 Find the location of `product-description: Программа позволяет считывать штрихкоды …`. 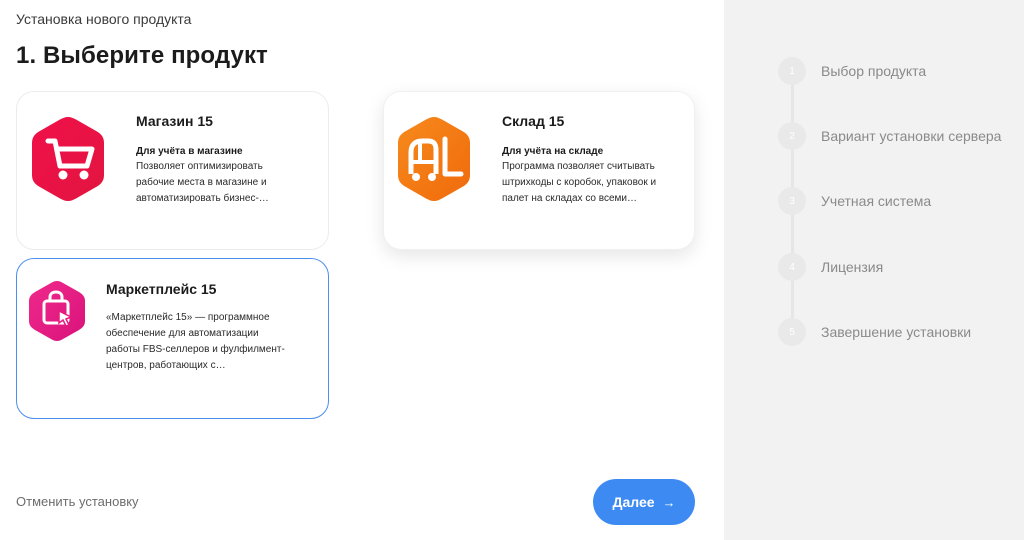

product-description: Программа позволяет считывать штрихкоды … is located at coordinates (579, 182).